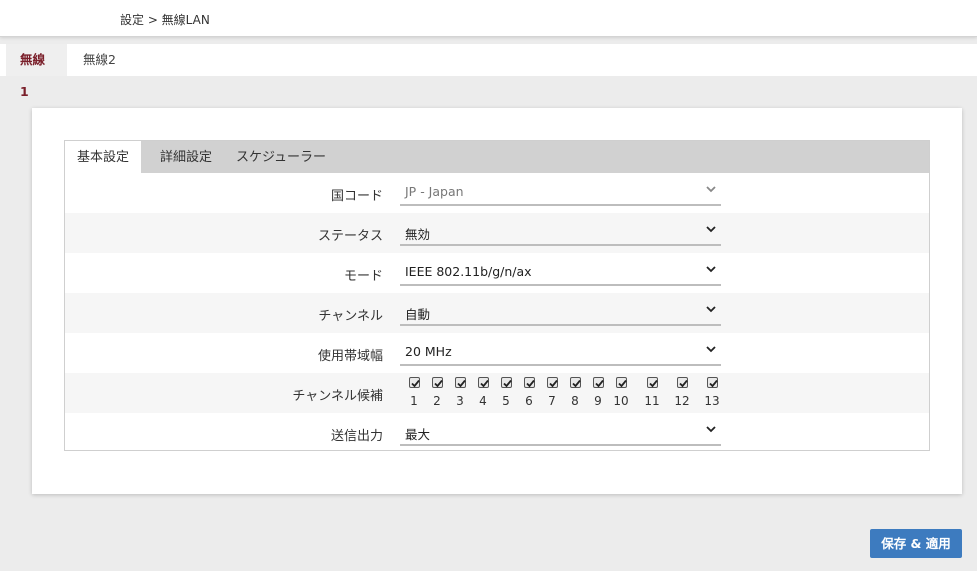  I want to click on tab-advanced-settings: 詳細設定, so click(186, 157).